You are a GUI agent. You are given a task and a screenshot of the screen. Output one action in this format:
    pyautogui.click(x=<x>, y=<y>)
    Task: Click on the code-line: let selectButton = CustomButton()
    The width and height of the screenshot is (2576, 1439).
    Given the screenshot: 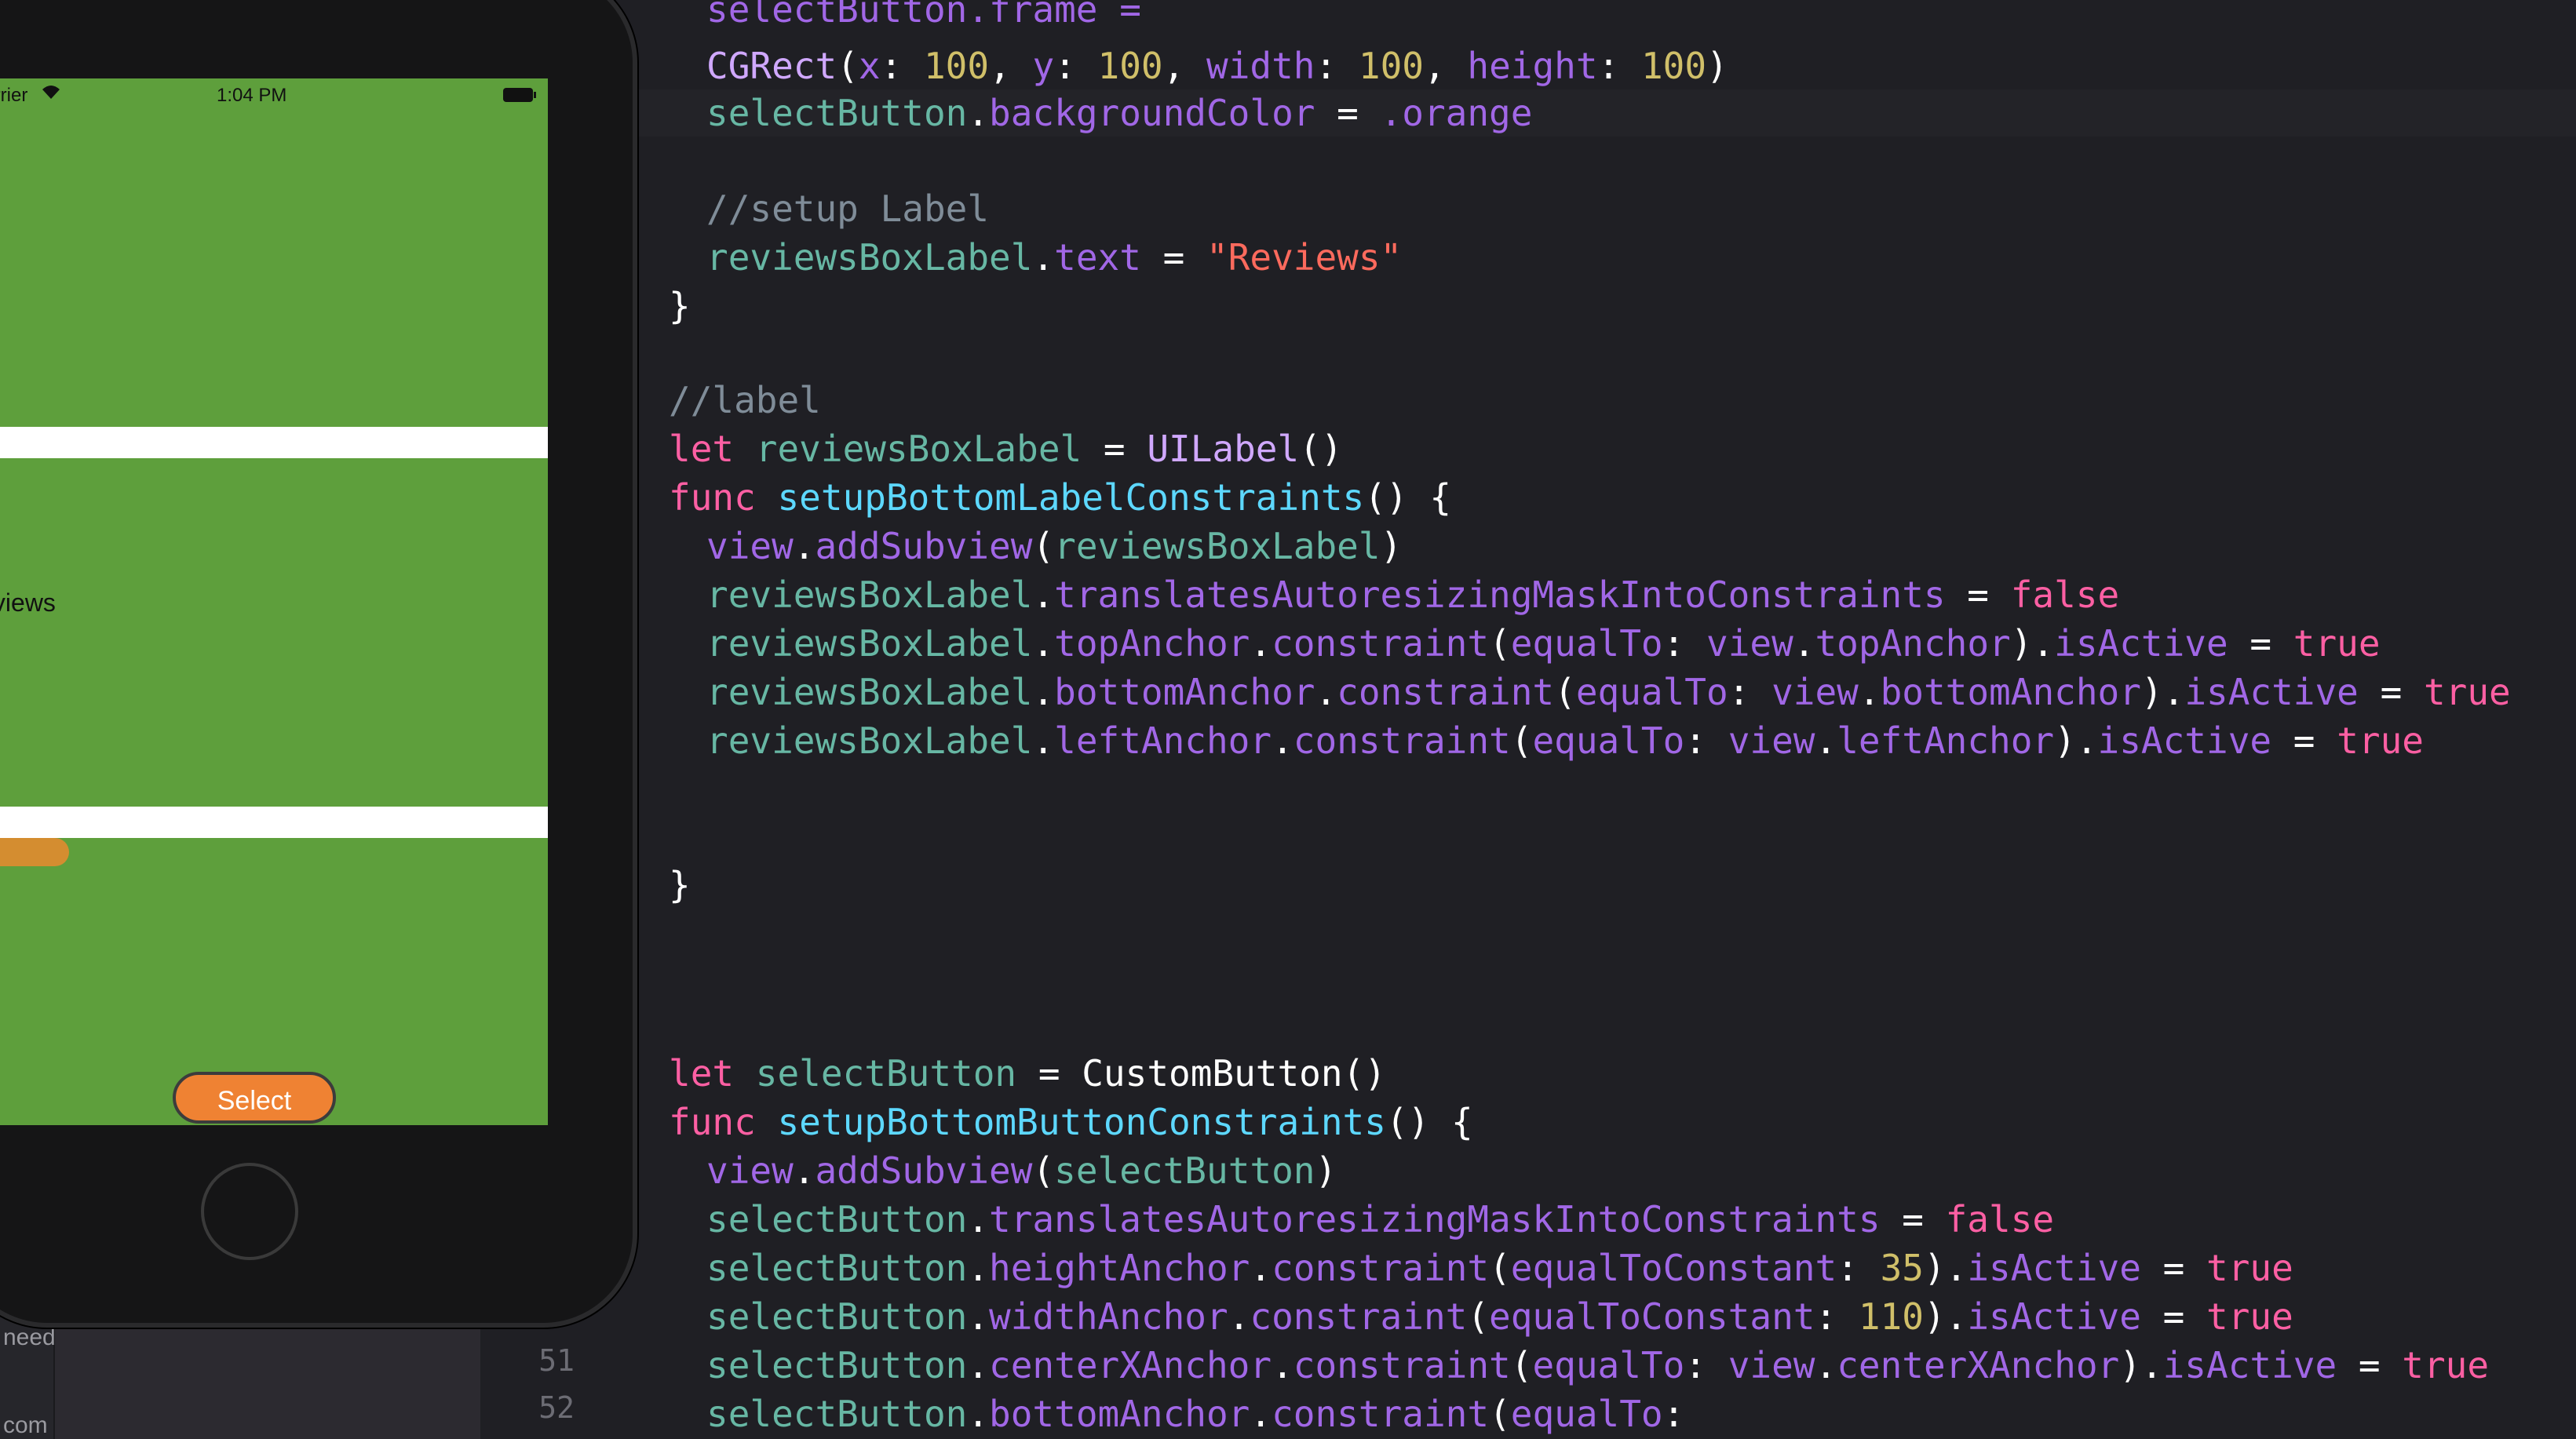 What is the action you would take?
    pyautogui.click(x=1027, y=1073)
    